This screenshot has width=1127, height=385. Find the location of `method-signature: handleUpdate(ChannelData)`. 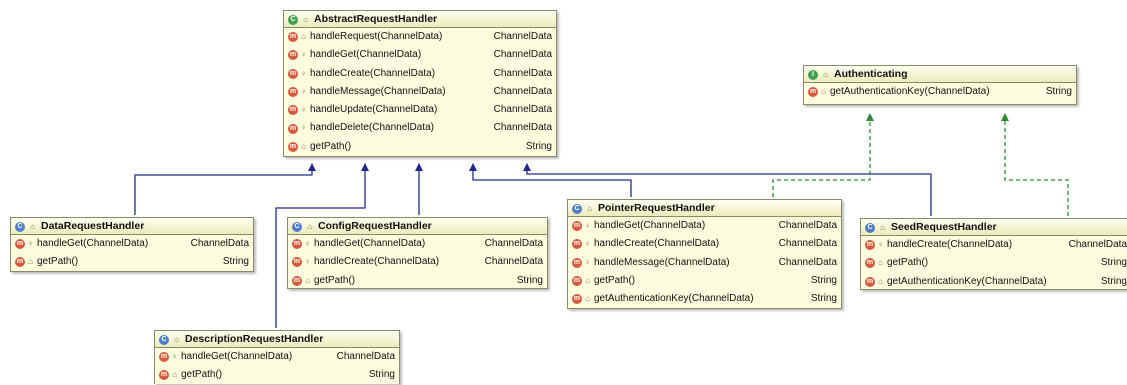

method-signature: handleUpdate(ChannelData) is located at coordinates (374, 110).